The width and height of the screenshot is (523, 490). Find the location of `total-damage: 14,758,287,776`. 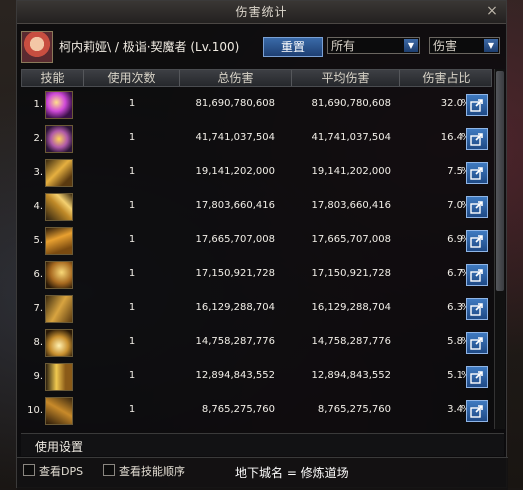

total-damage: 14,758,287,776 is located at coordinates (235, 341).